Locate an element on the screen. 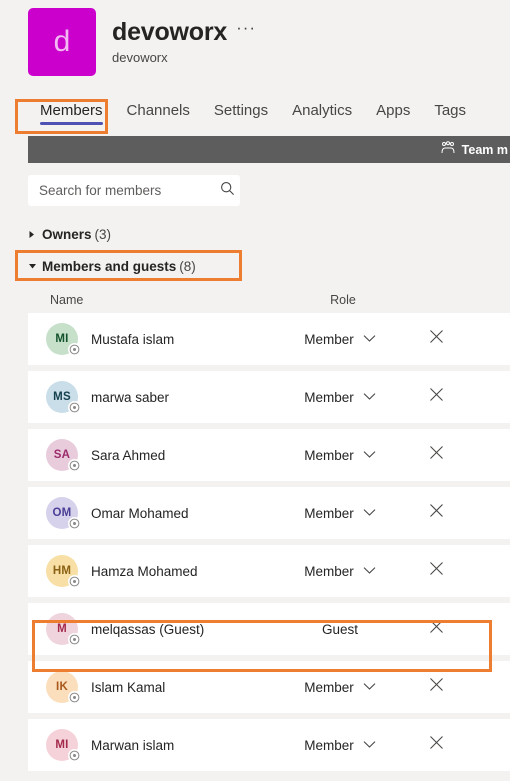  group-members-label: Members and guests is located at coordinates (109, 266).